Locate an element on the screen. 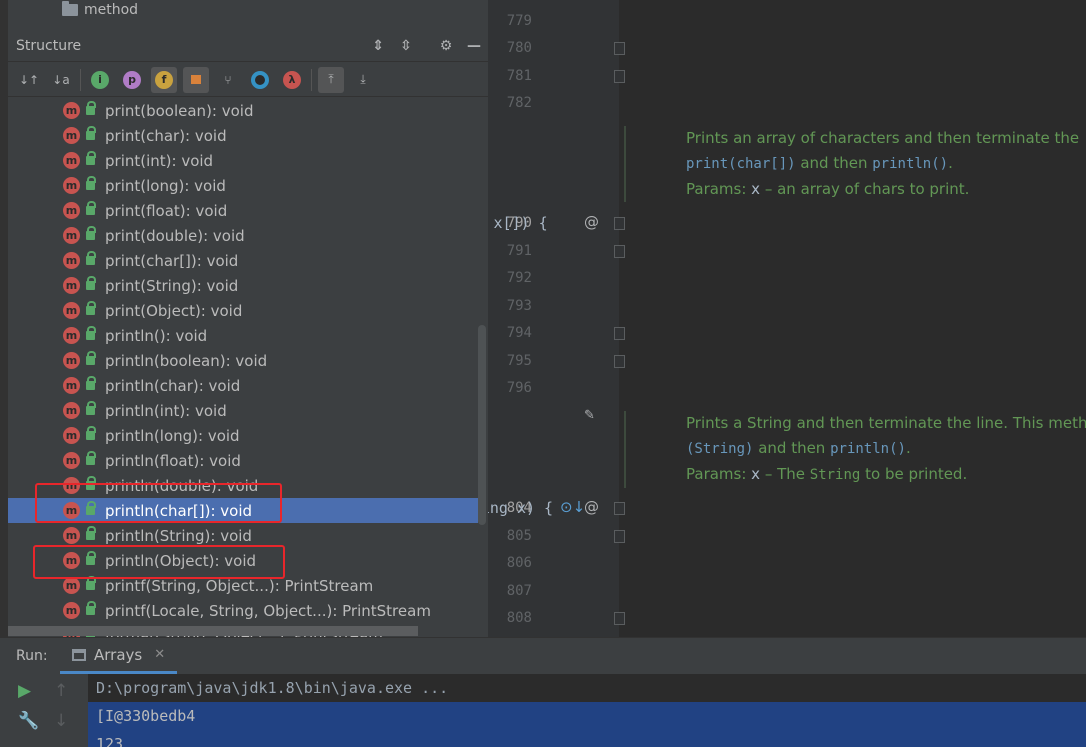  structure-row-label: println(String): void is located at coordinates (178, 535).